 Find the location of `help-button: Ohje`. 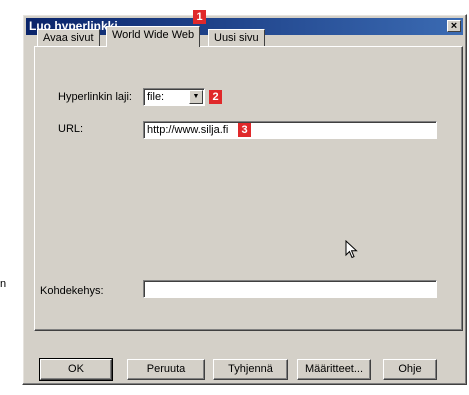

help-button: Ohje is located at coordinates (410, 369).